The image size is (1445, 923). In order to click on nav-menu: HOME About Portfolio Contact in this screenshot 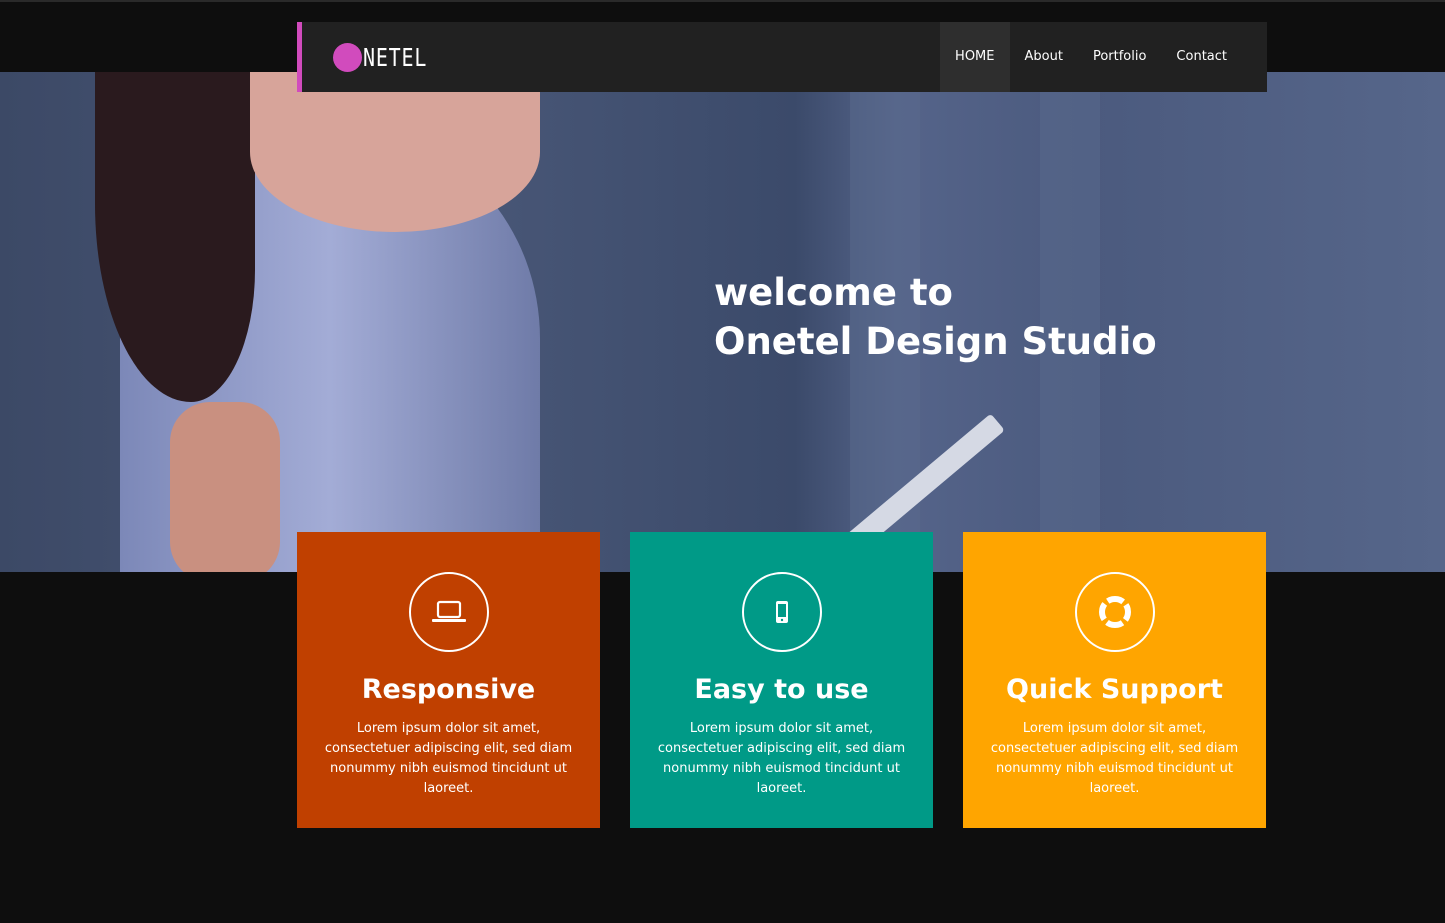, I will do `click(1103, 57)`.